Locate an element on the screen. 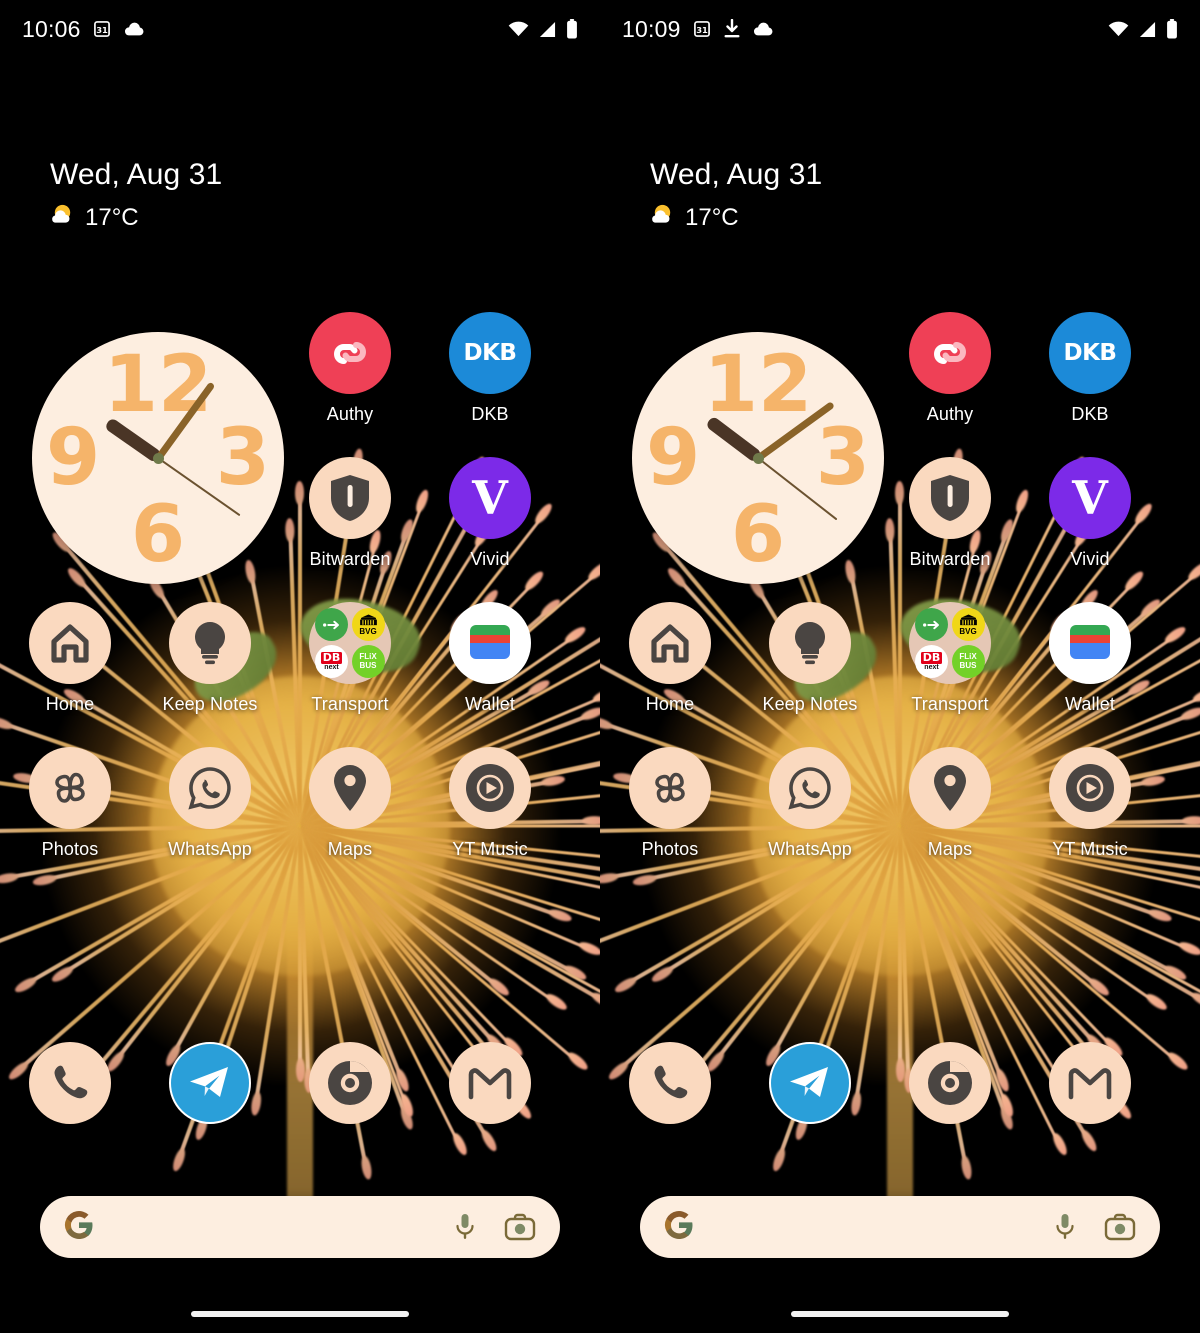  dock is located at coordinates (300, 1083).